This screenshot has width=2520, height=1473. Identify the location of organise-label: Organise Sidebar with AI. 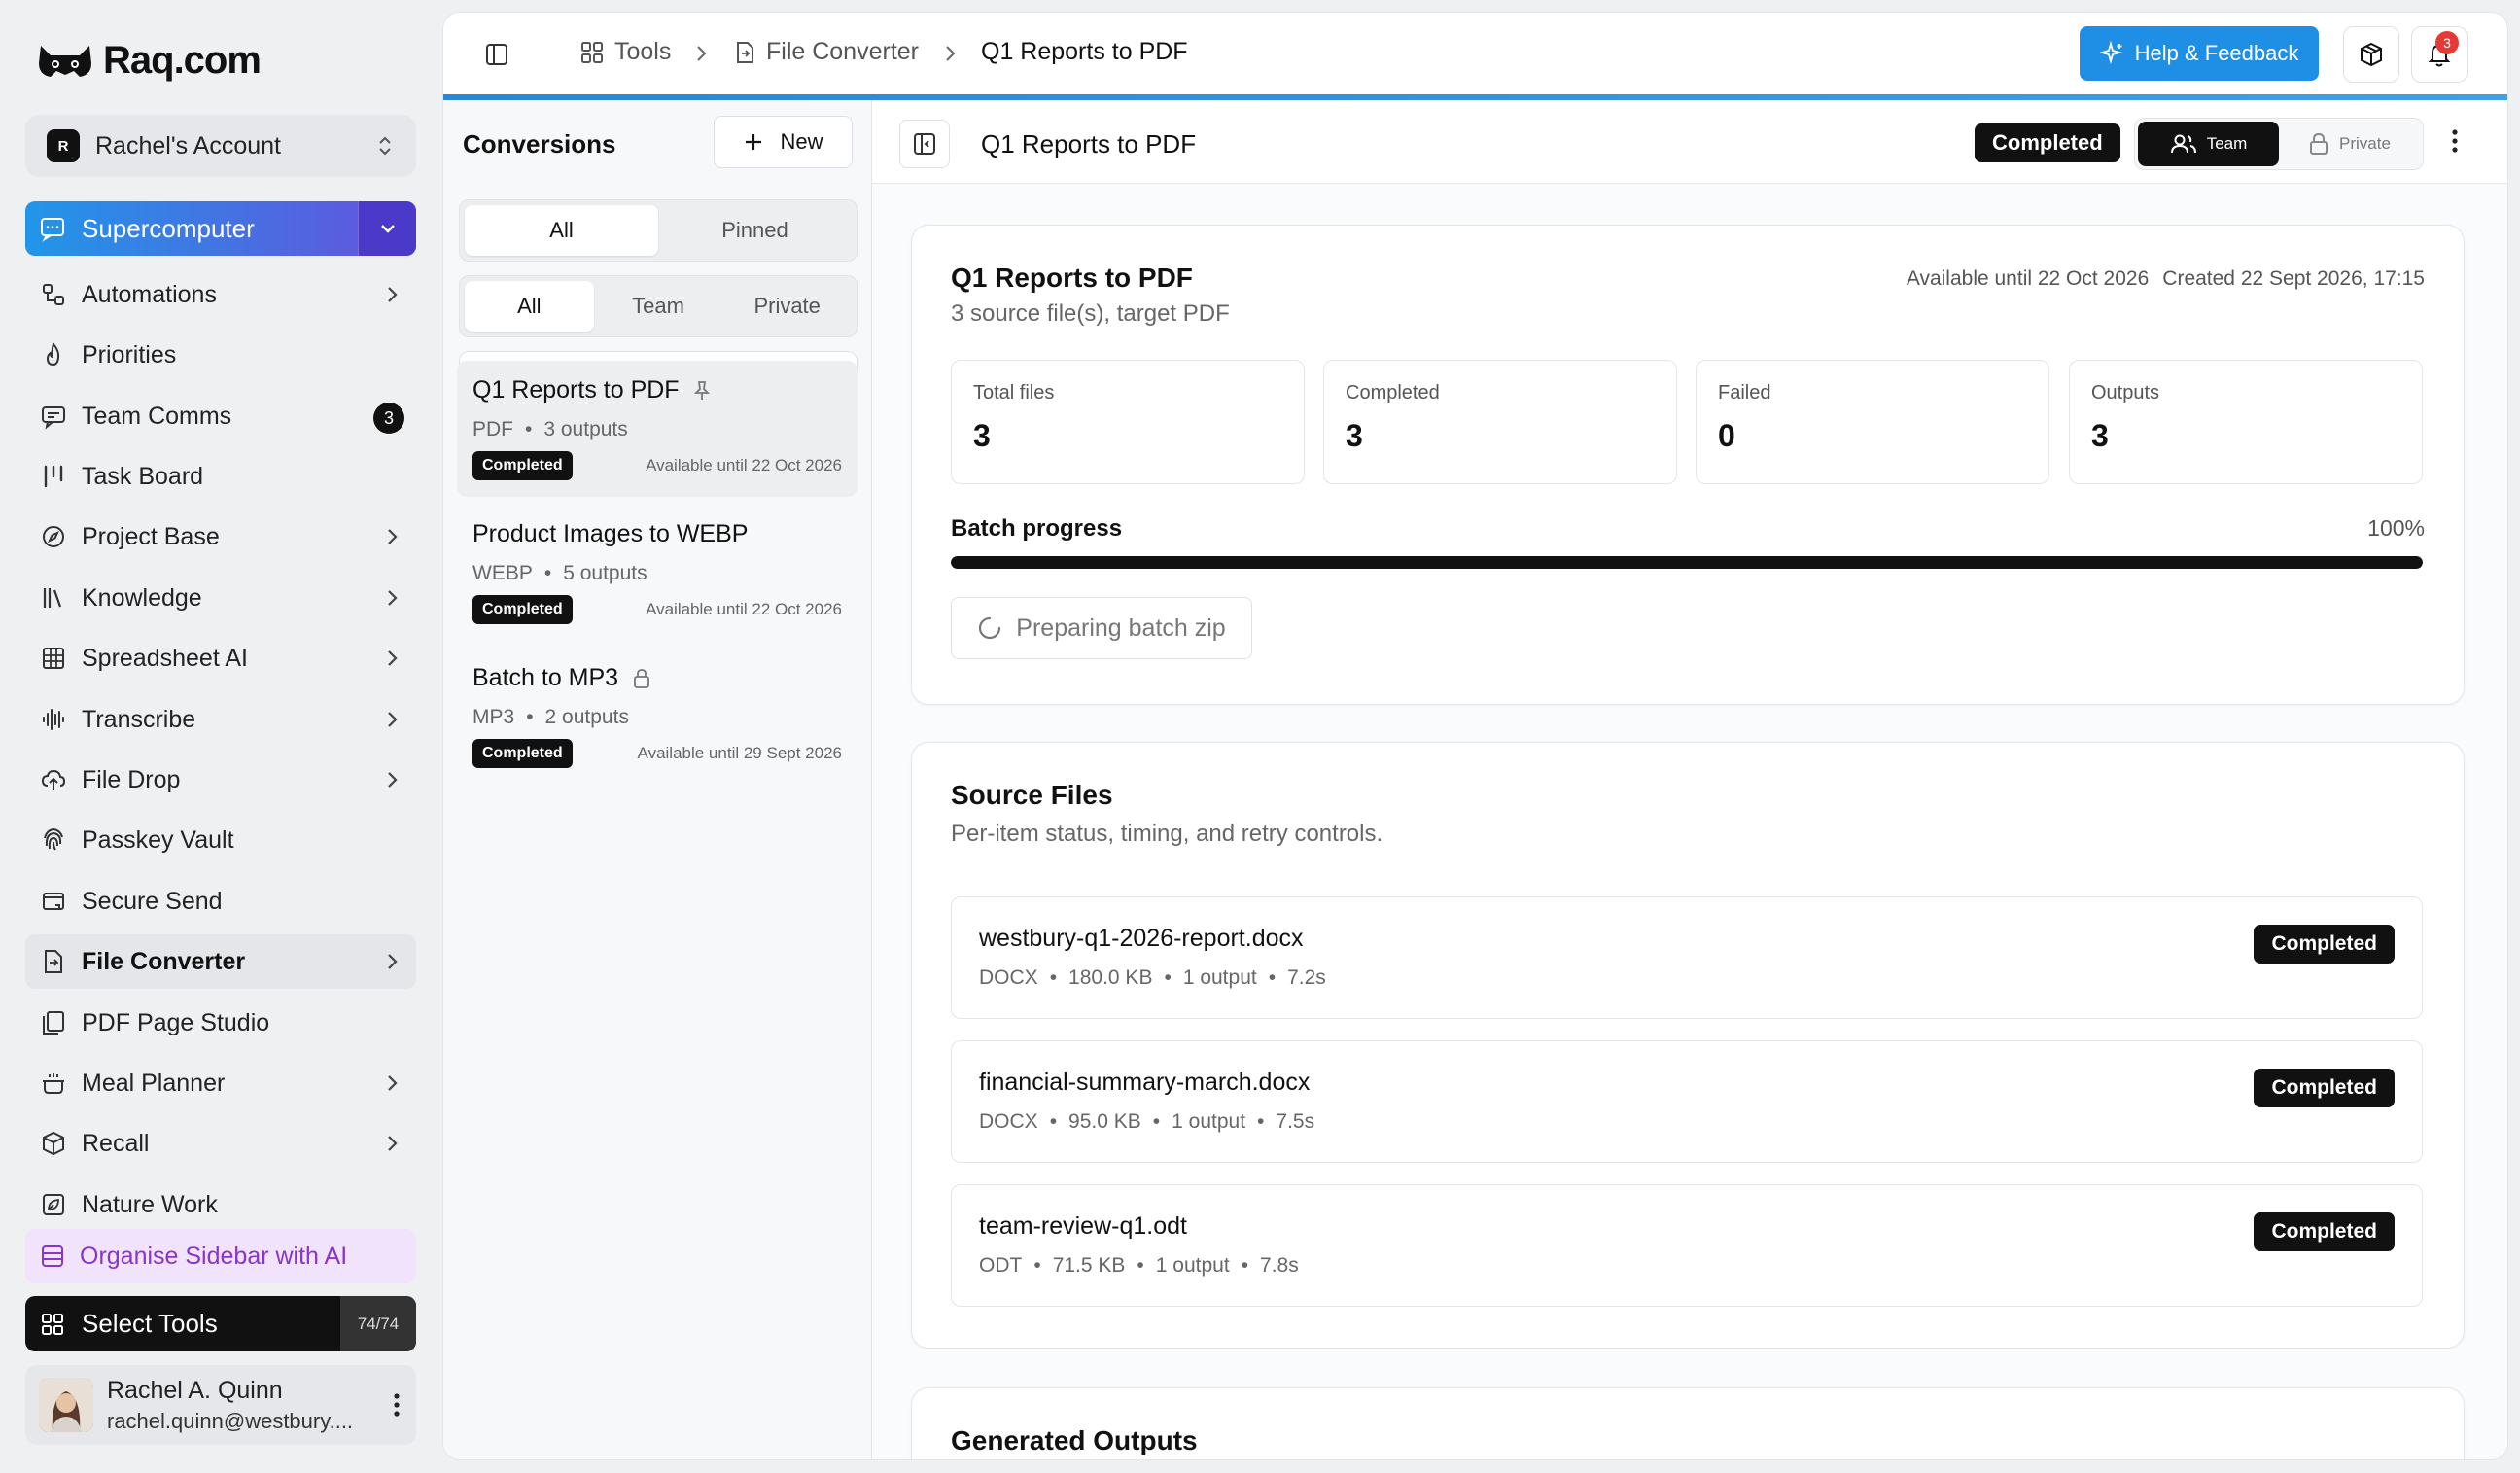
(214, 1256).